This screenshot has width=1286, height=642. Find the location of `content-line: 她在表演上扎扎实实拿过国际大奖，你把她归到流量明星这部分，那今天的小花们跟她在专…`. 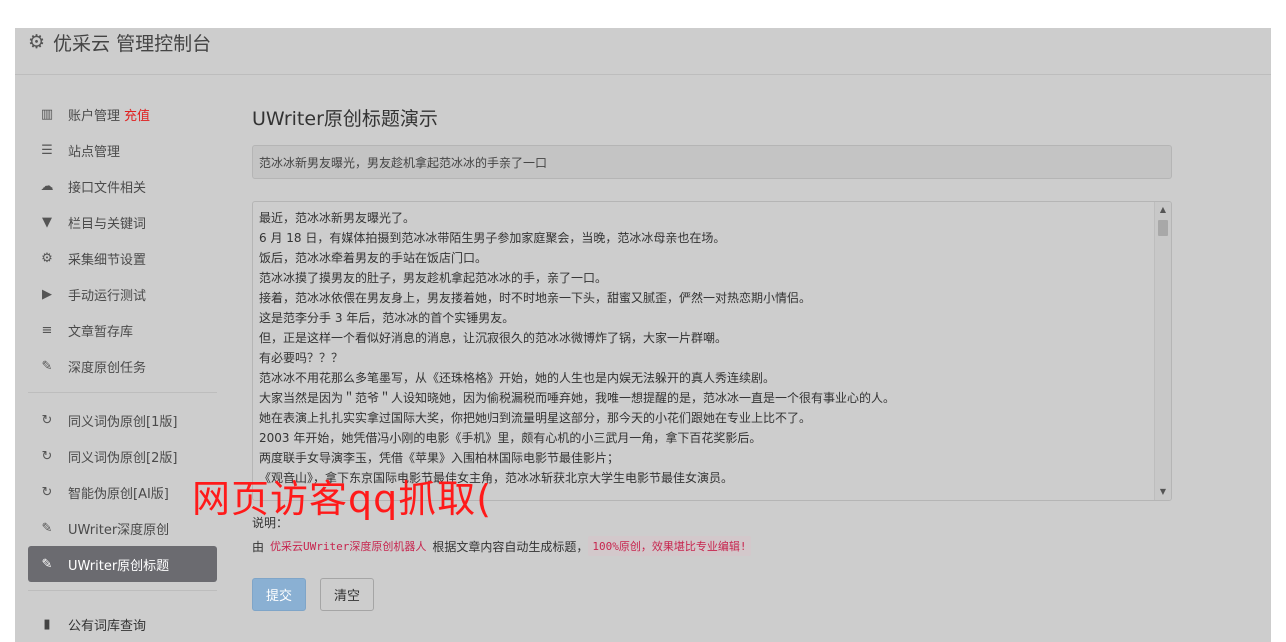

content-line: 她在表演上扎扎实实拿过国际大奖，你把她归到流量明星这部分，那今天的小花们跟她在专… is located at coordinates (535, 418).